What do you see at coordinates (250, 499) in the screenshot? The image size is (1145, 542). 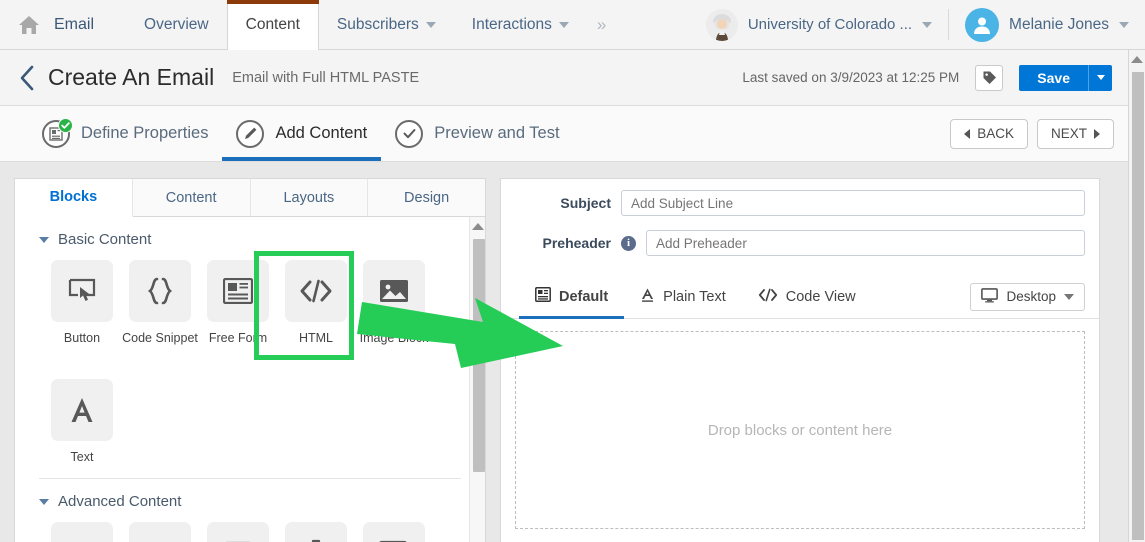 I see `section-advanced-content: Advanced Content` at bounding box center [250, 499].